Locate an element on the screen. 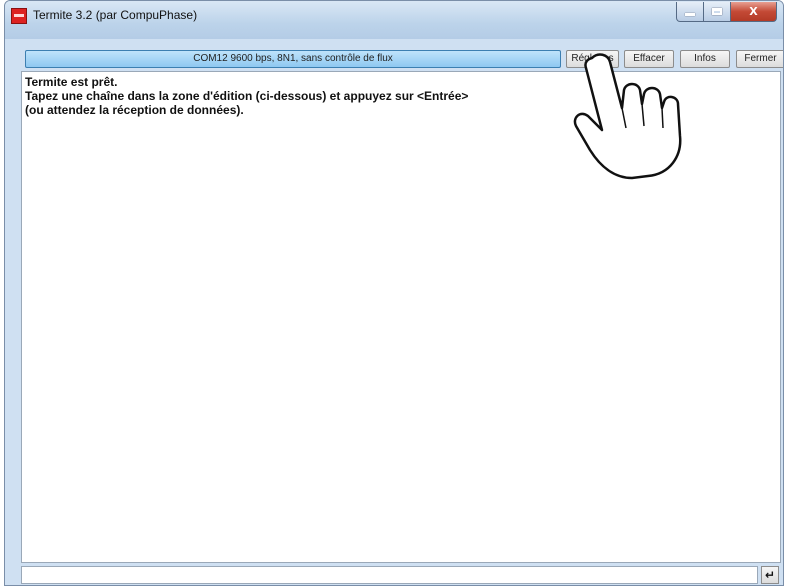 The height and width of the screenshot is (586, 786). close-button: X is located at coordinates (754, 12).